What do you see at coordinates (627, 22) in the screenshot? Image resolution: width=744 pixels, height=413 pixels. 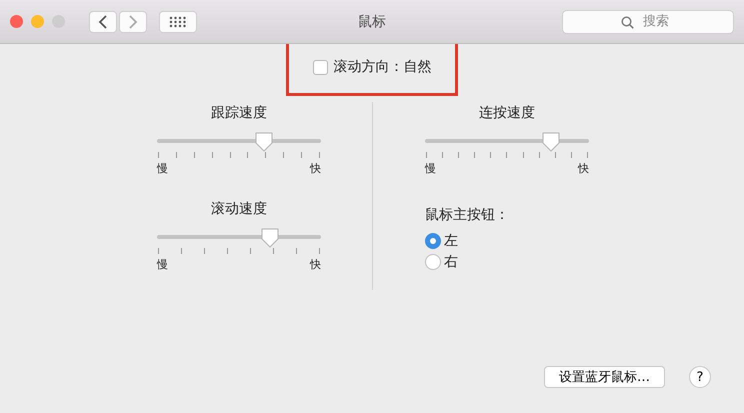 I see `search-icon` at bounding box center [627, 22].